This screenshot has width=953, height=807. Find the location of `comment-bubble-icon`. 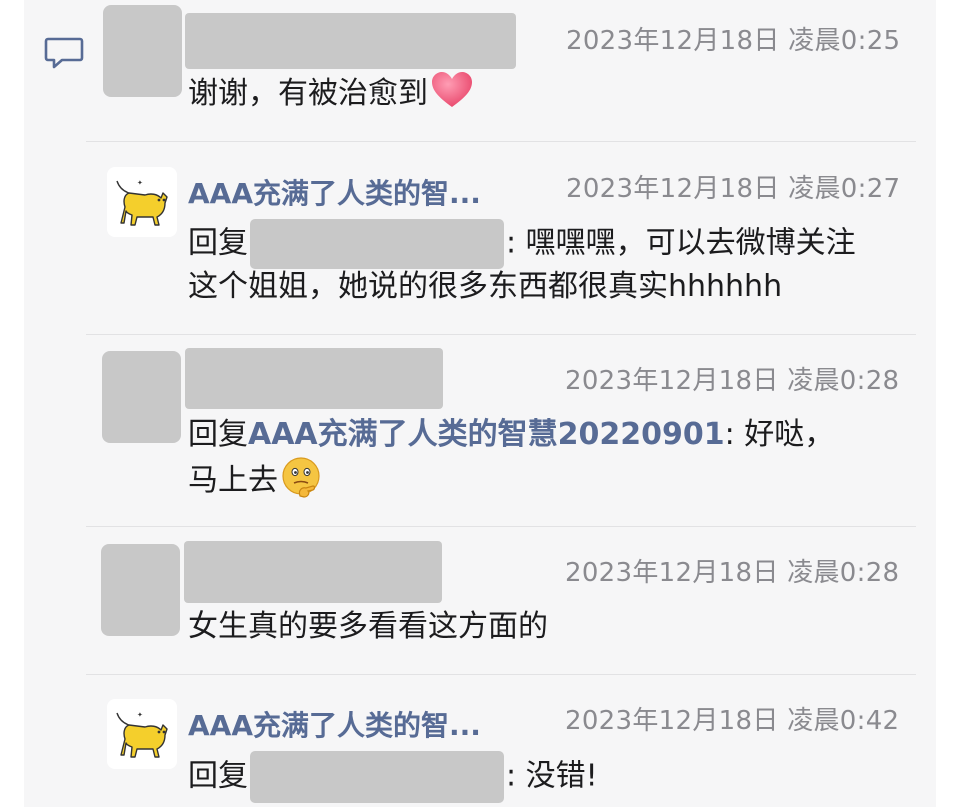

comment-bubble-icon is located at coordinates (64, 53).